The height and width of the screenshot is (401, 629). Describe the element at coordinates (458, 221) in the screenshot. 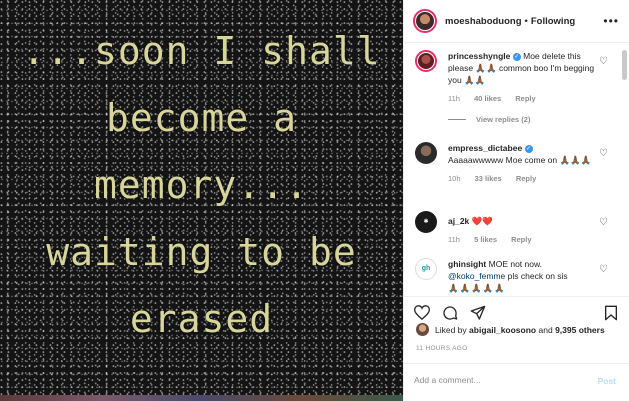

I see `comment-username: aj_2k` at that location.